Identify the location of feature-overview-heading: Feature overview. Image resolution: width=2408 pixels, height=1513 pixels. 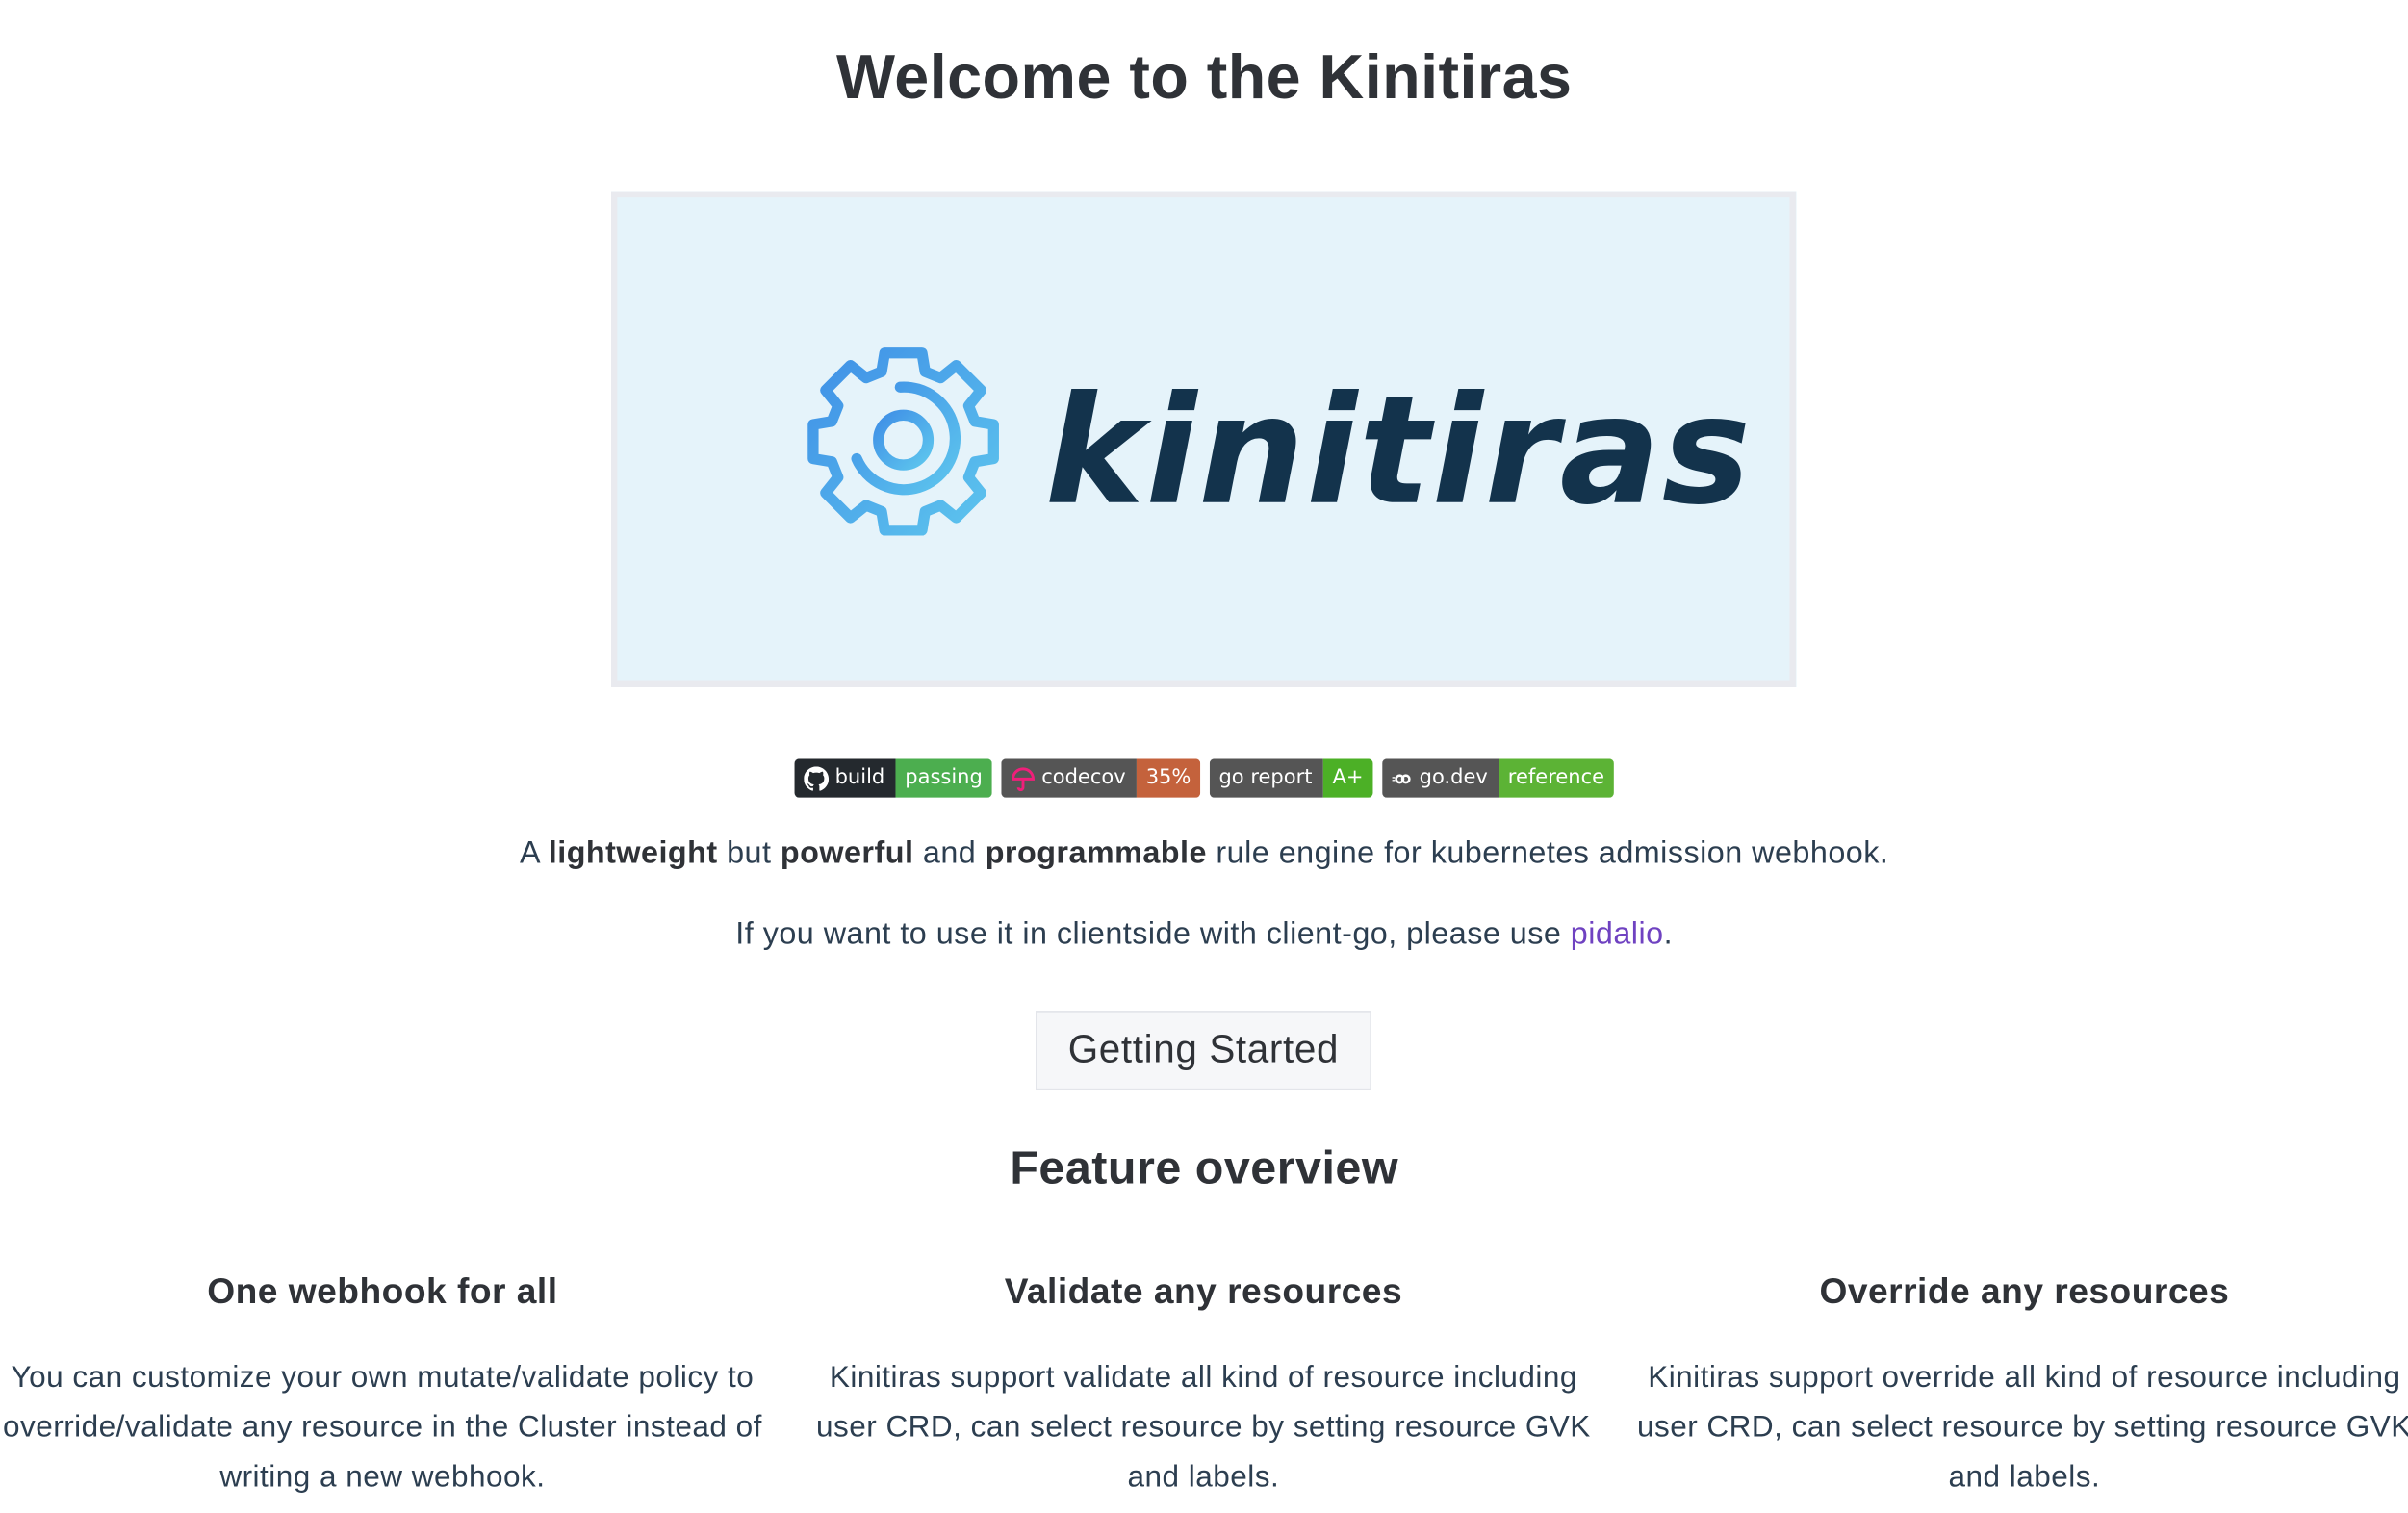
(1204, 1168).